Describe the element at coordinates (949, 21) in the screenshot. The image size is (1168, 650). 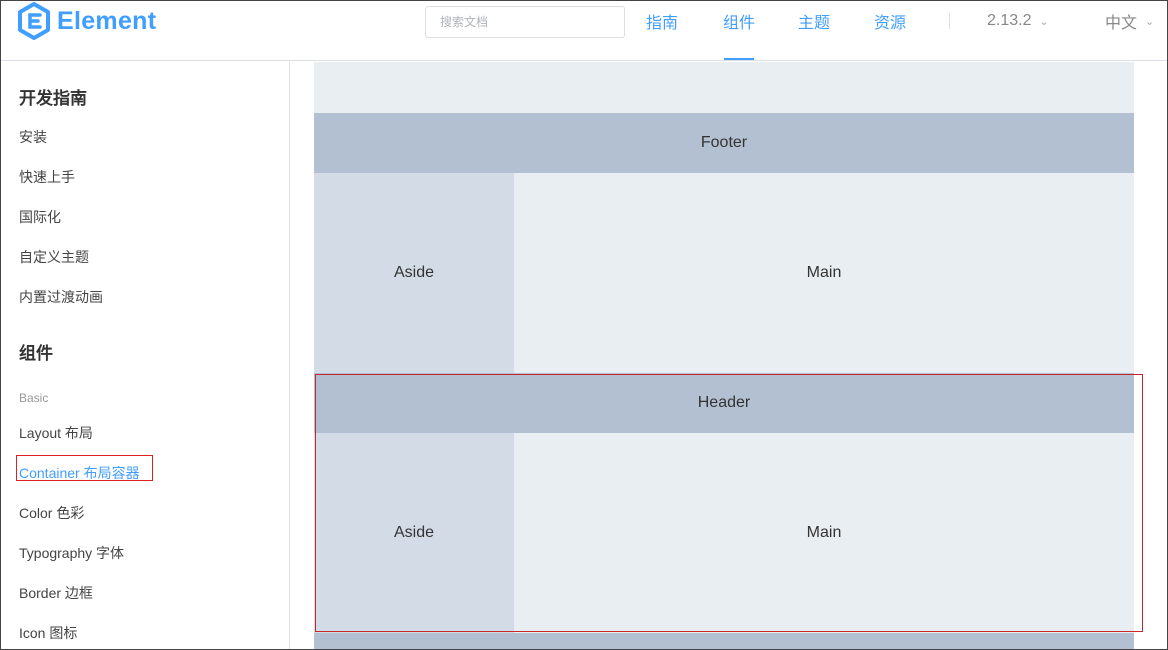
I see `nav-divider` at that location.